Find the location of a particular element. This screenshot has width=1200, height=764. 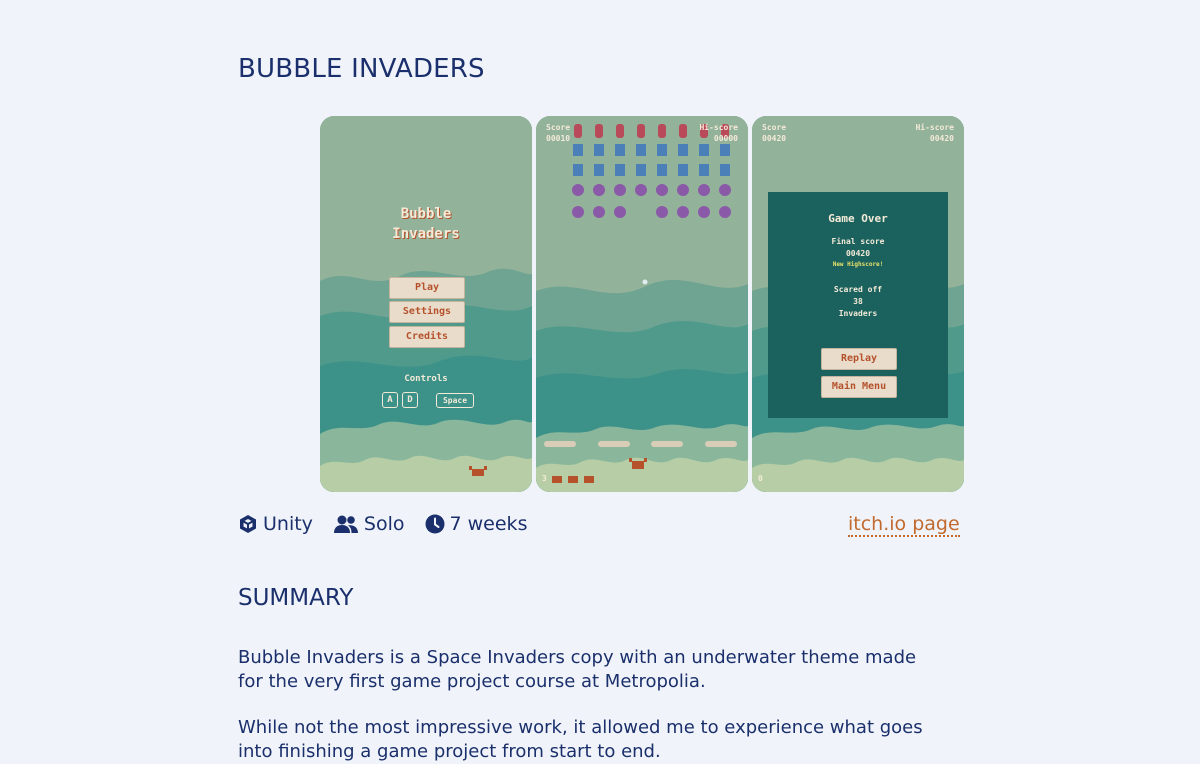

game-title-line1: Bubble is located at coordinates (426, 214).